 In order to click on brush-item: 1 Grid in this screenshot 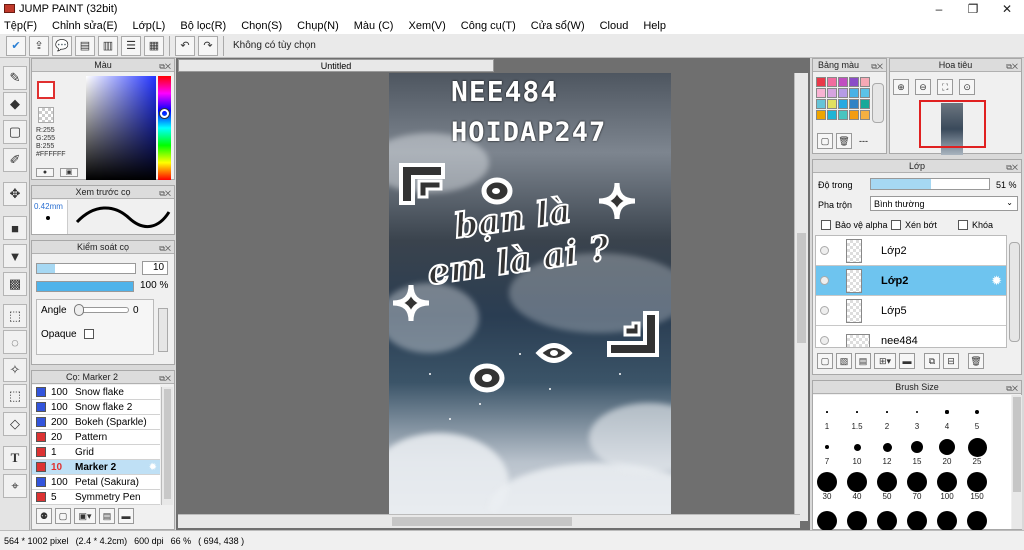, I will do `click(96, 452)`.